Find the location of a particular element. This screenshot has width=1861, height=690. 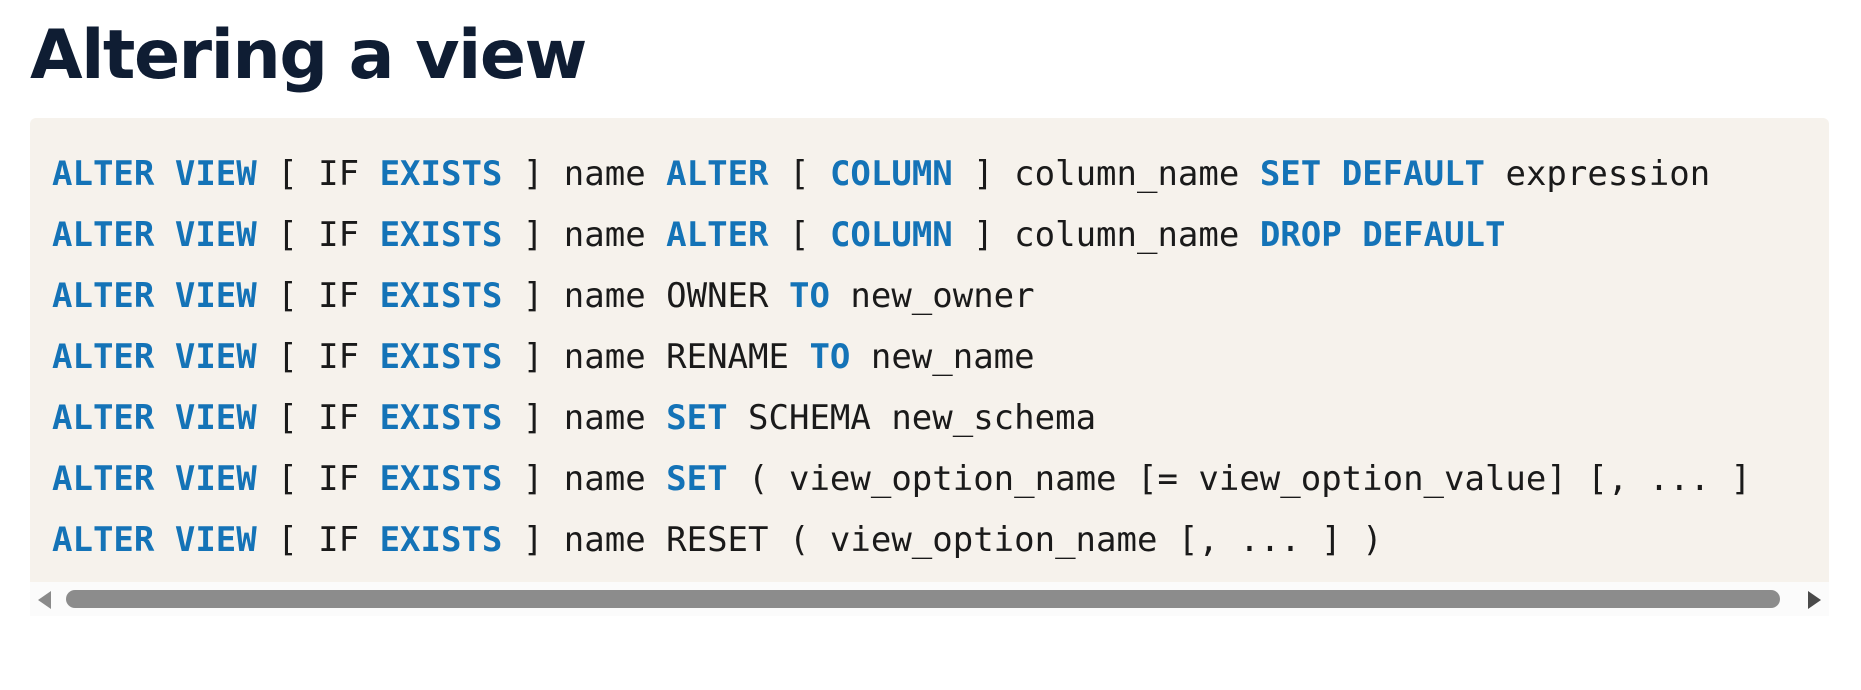

code-text: SCHEMA new_schema is located at coordinates (912, 418).